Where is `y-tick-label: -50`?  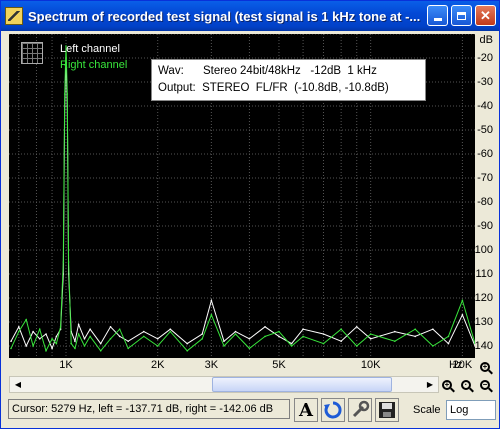
y-tick-label: -50 is located at coordinates (485, 130).